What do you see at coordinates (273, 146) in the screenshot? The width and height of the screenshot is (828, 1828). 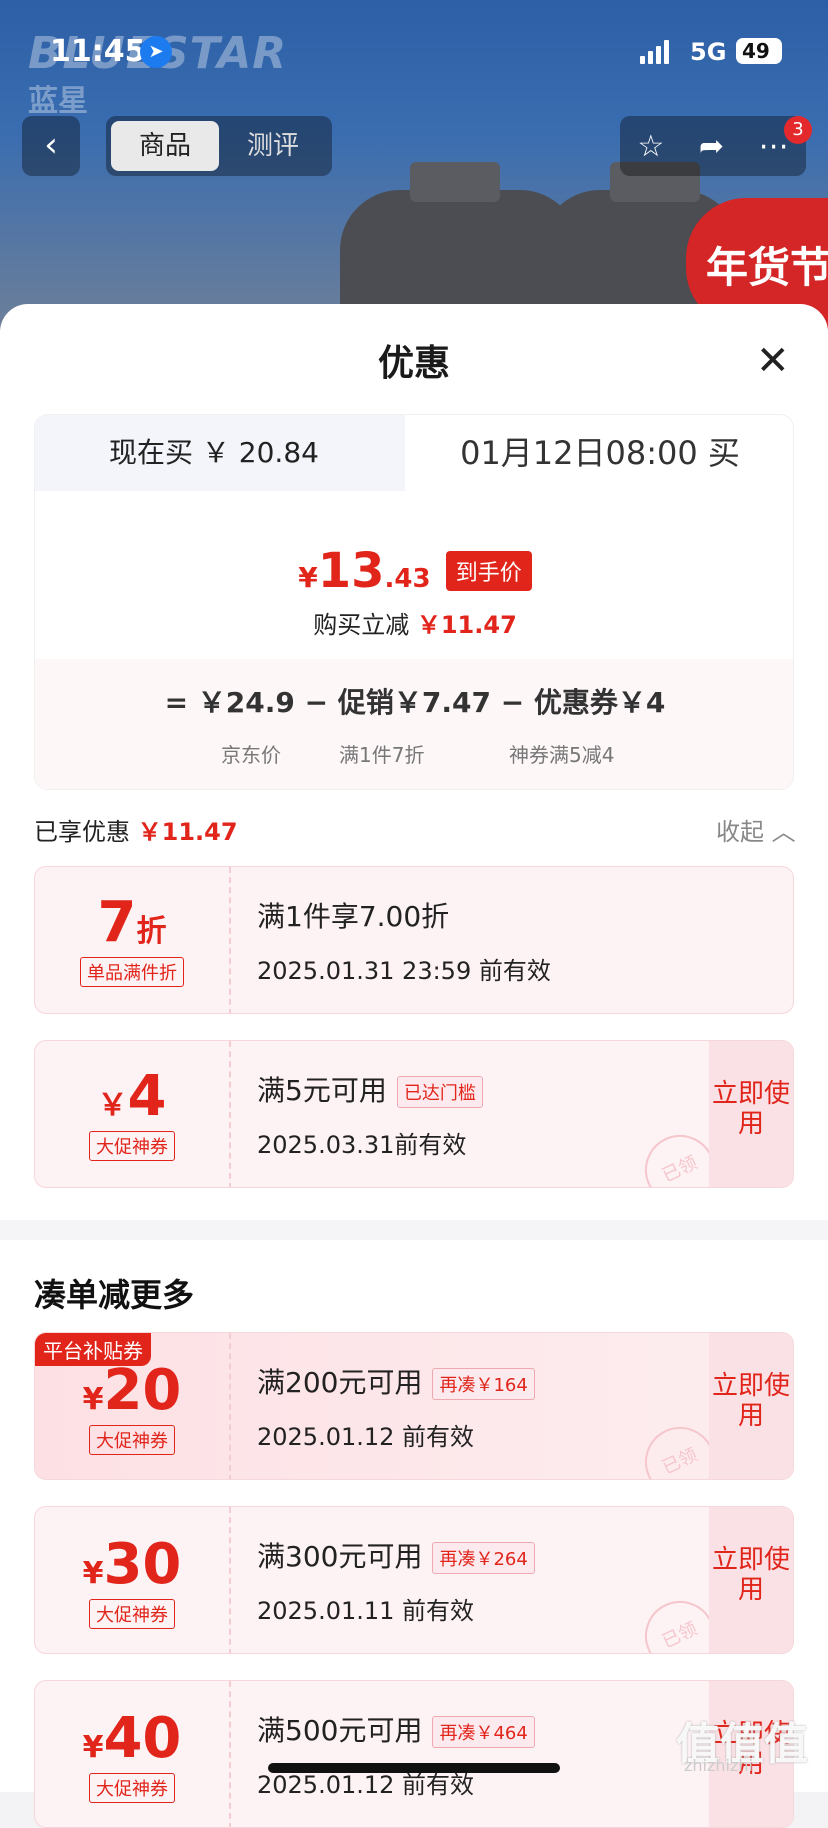 I see `tab-review: 测评` at bounding box center [273, 146].